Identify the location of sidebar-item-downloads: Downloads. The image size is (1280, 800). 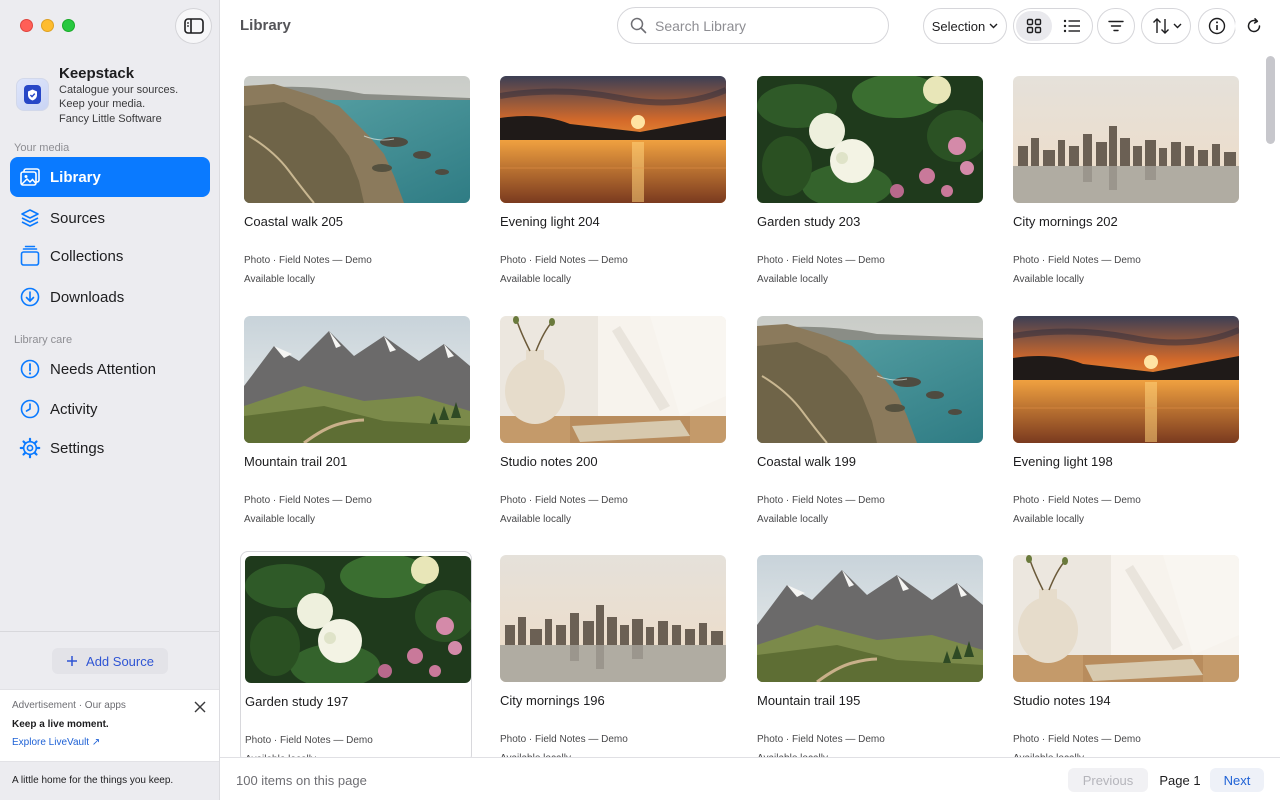
(110, 297).